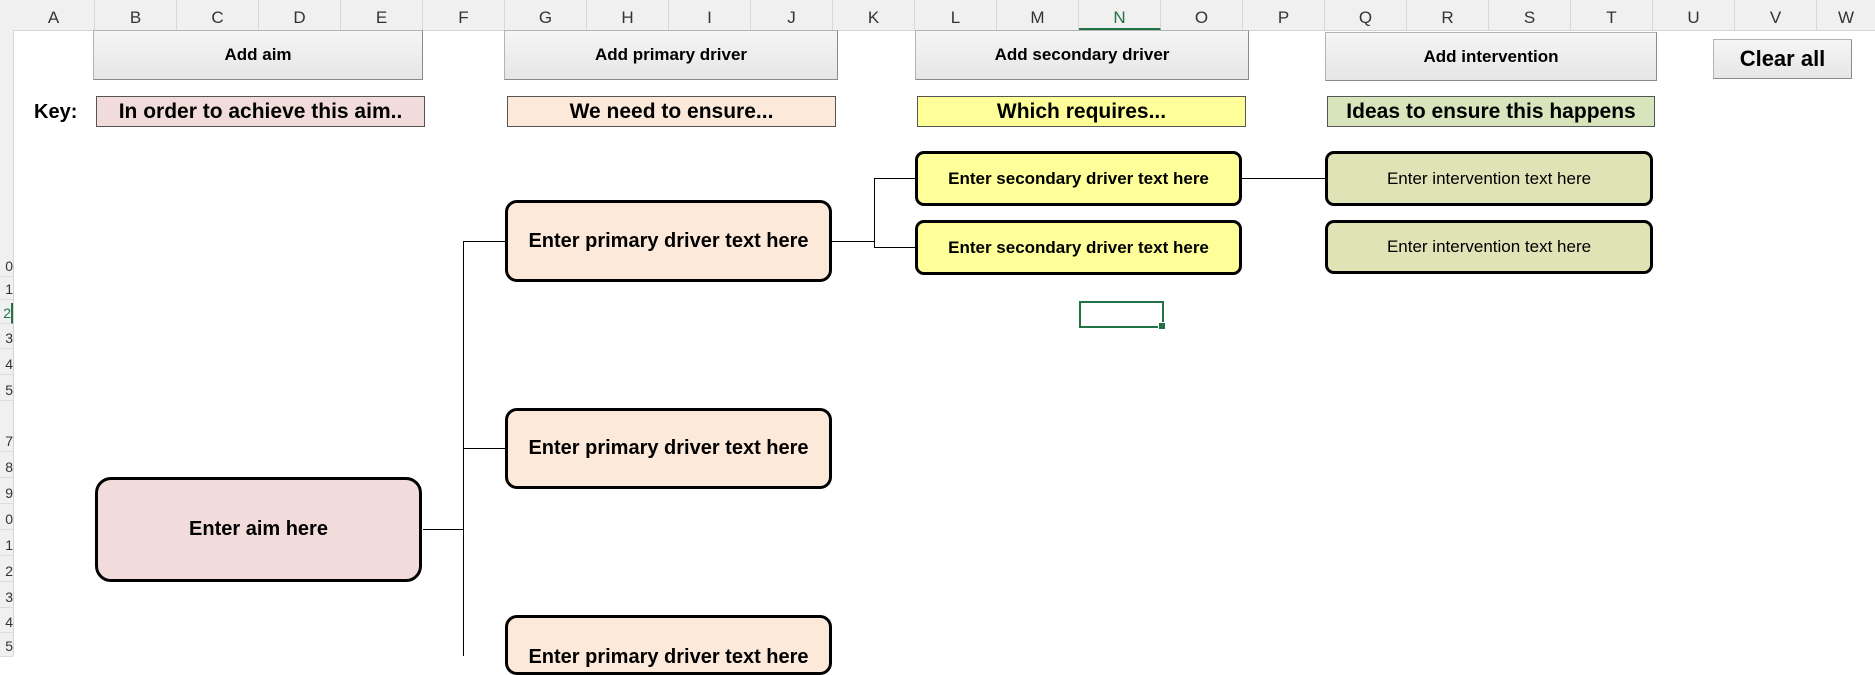 Image resolution: width=1875 pixels, height=675 pixels. Describe the element at coordinates (546, 15) in the screenshot. I see `column-header-g: G` at that location.